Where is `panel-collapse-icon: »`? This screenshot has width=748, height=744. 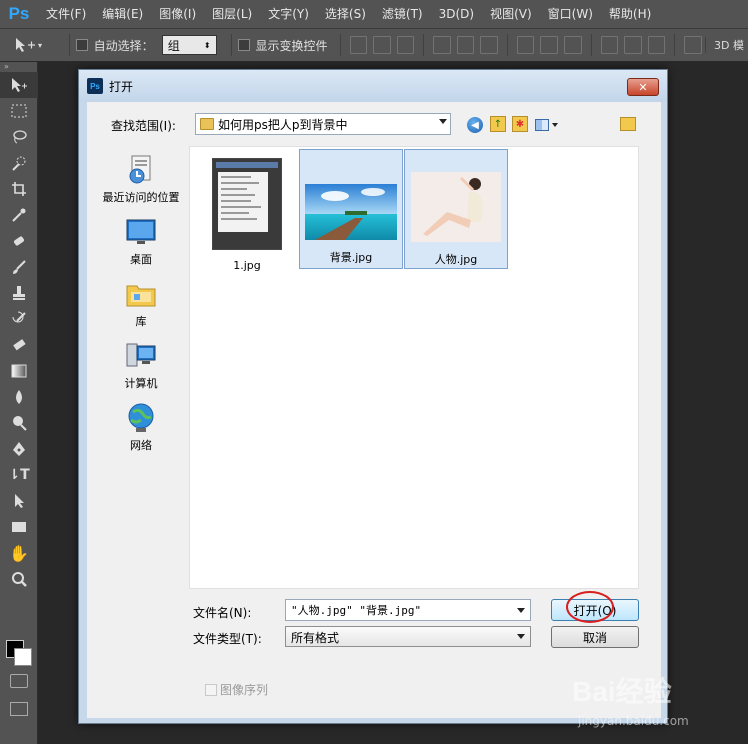
panel-collapse-icon: » is located at coordinates (18, 67).